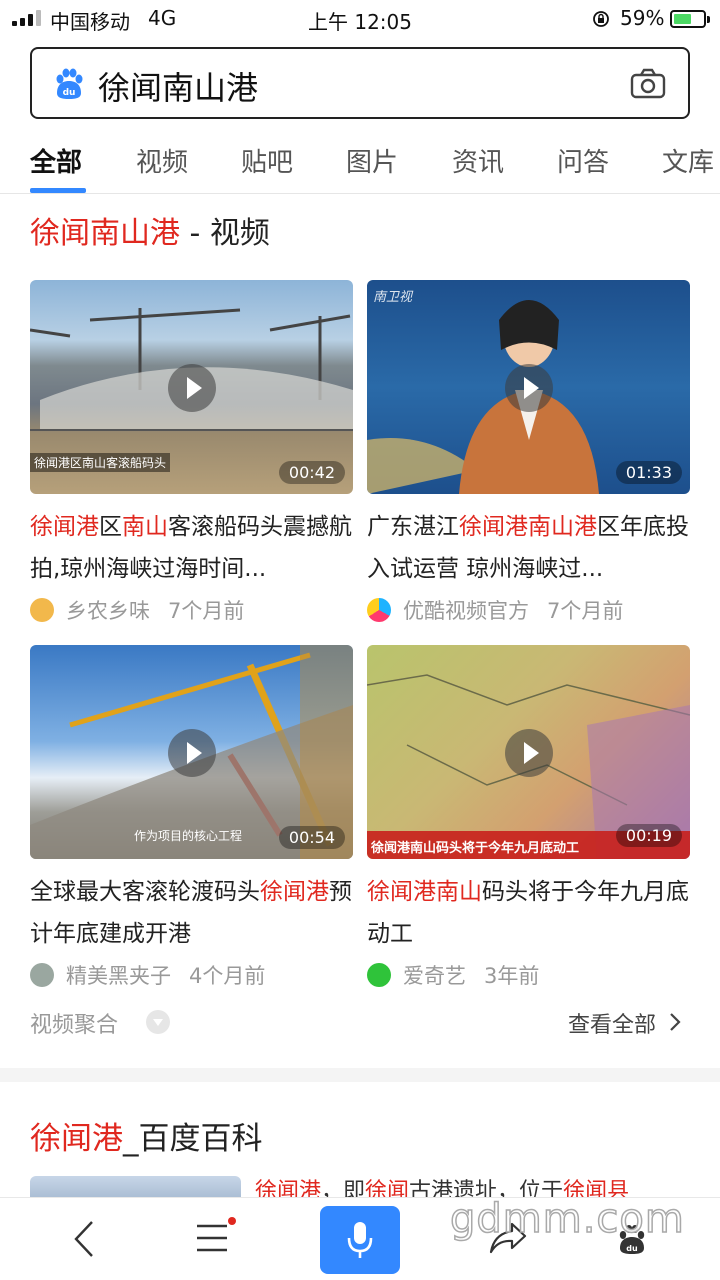 This screenshot has width=720, height=1280. I want to click on video-time: 4个月前, so click(227, 976).